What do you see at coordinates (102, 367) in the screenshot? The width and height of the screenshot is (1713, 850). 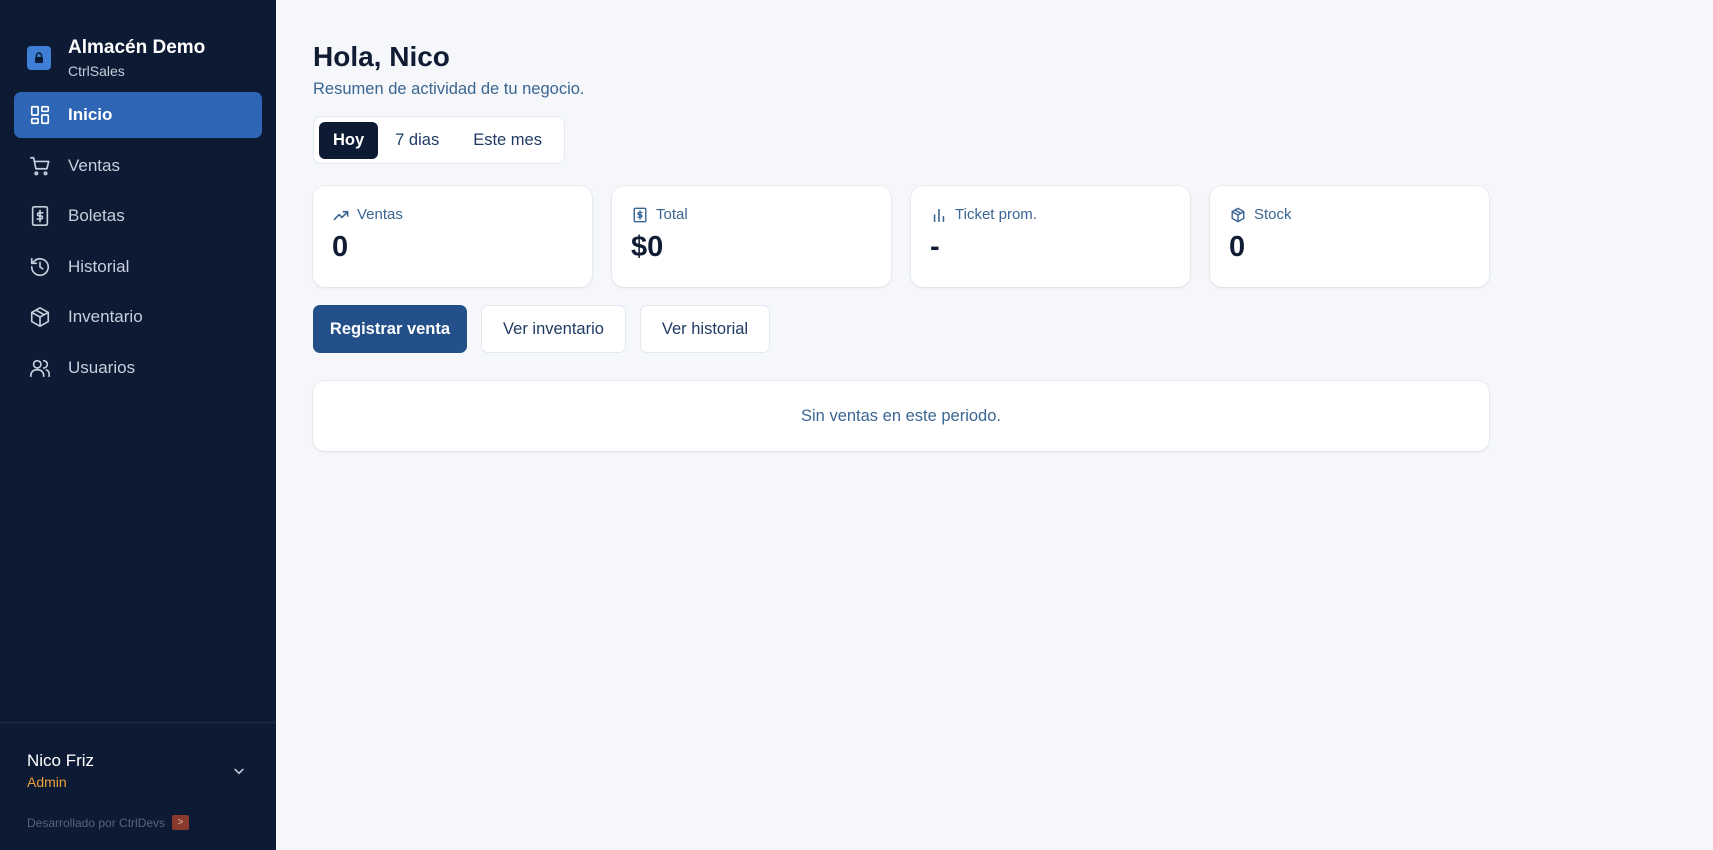 I see `sidebar-item-label: Usuarios` at bounding box center [102, 367].